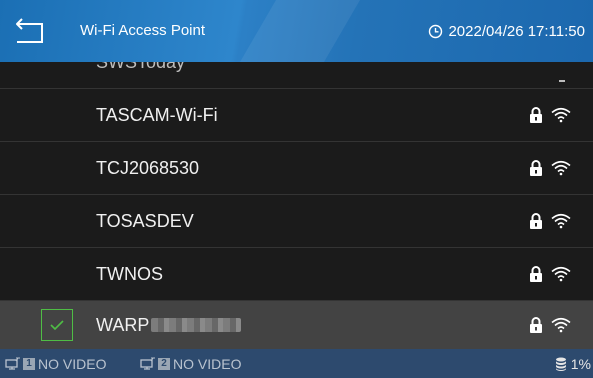  What do you see at coordinates (296, 75) in the screenshot?
I see `network-row: SWSToday` at bounding box center [296, 75].